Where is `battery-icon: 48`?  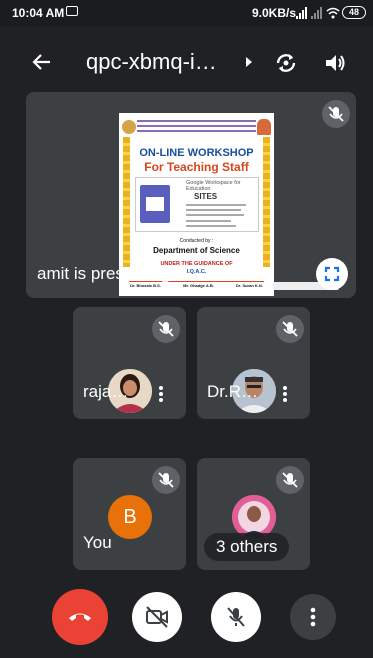
battery-icon: 48 is located at coordinates (354, 12).